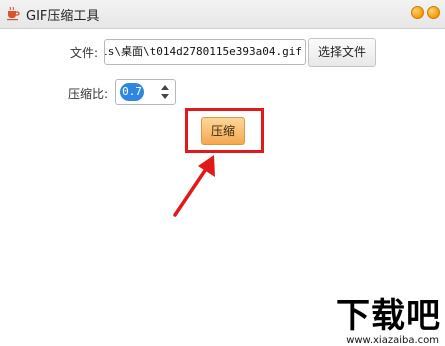  I want to click on coffee-cup-icon, so click(13, 13).